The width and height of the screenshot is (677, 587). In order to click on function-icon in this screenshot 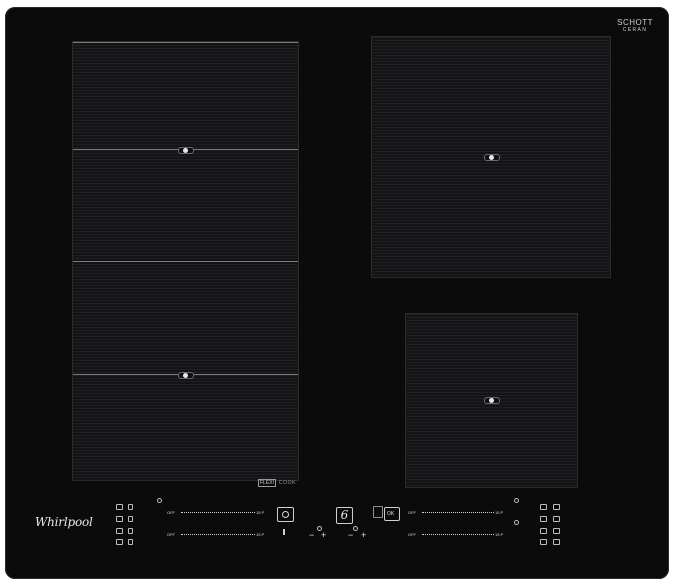, I will do `click(378, 512)`.